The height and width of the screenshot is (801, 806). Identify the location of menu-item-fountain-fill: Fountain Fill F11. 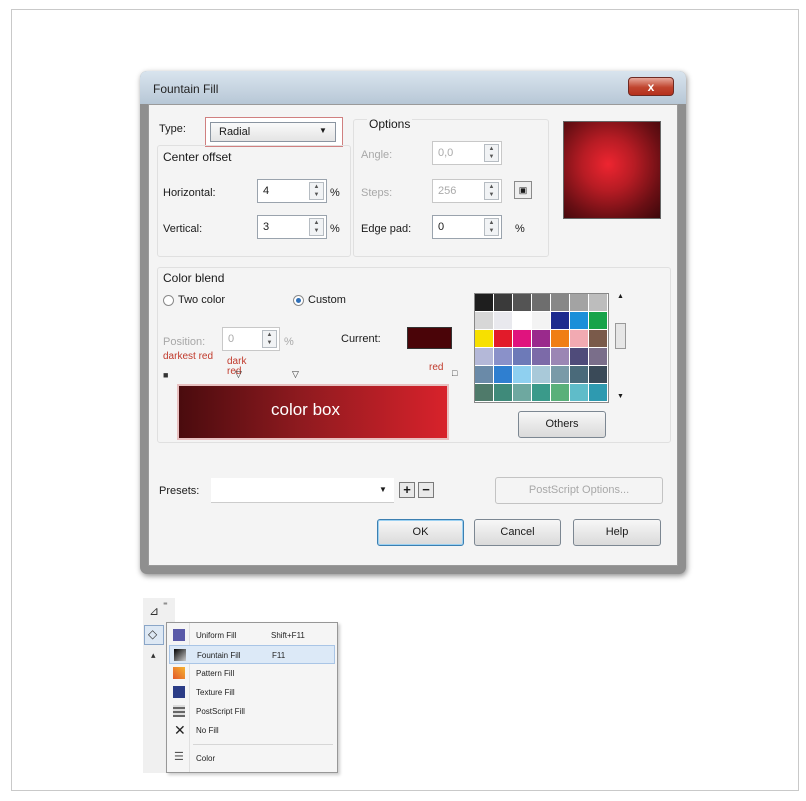
(252, 654).